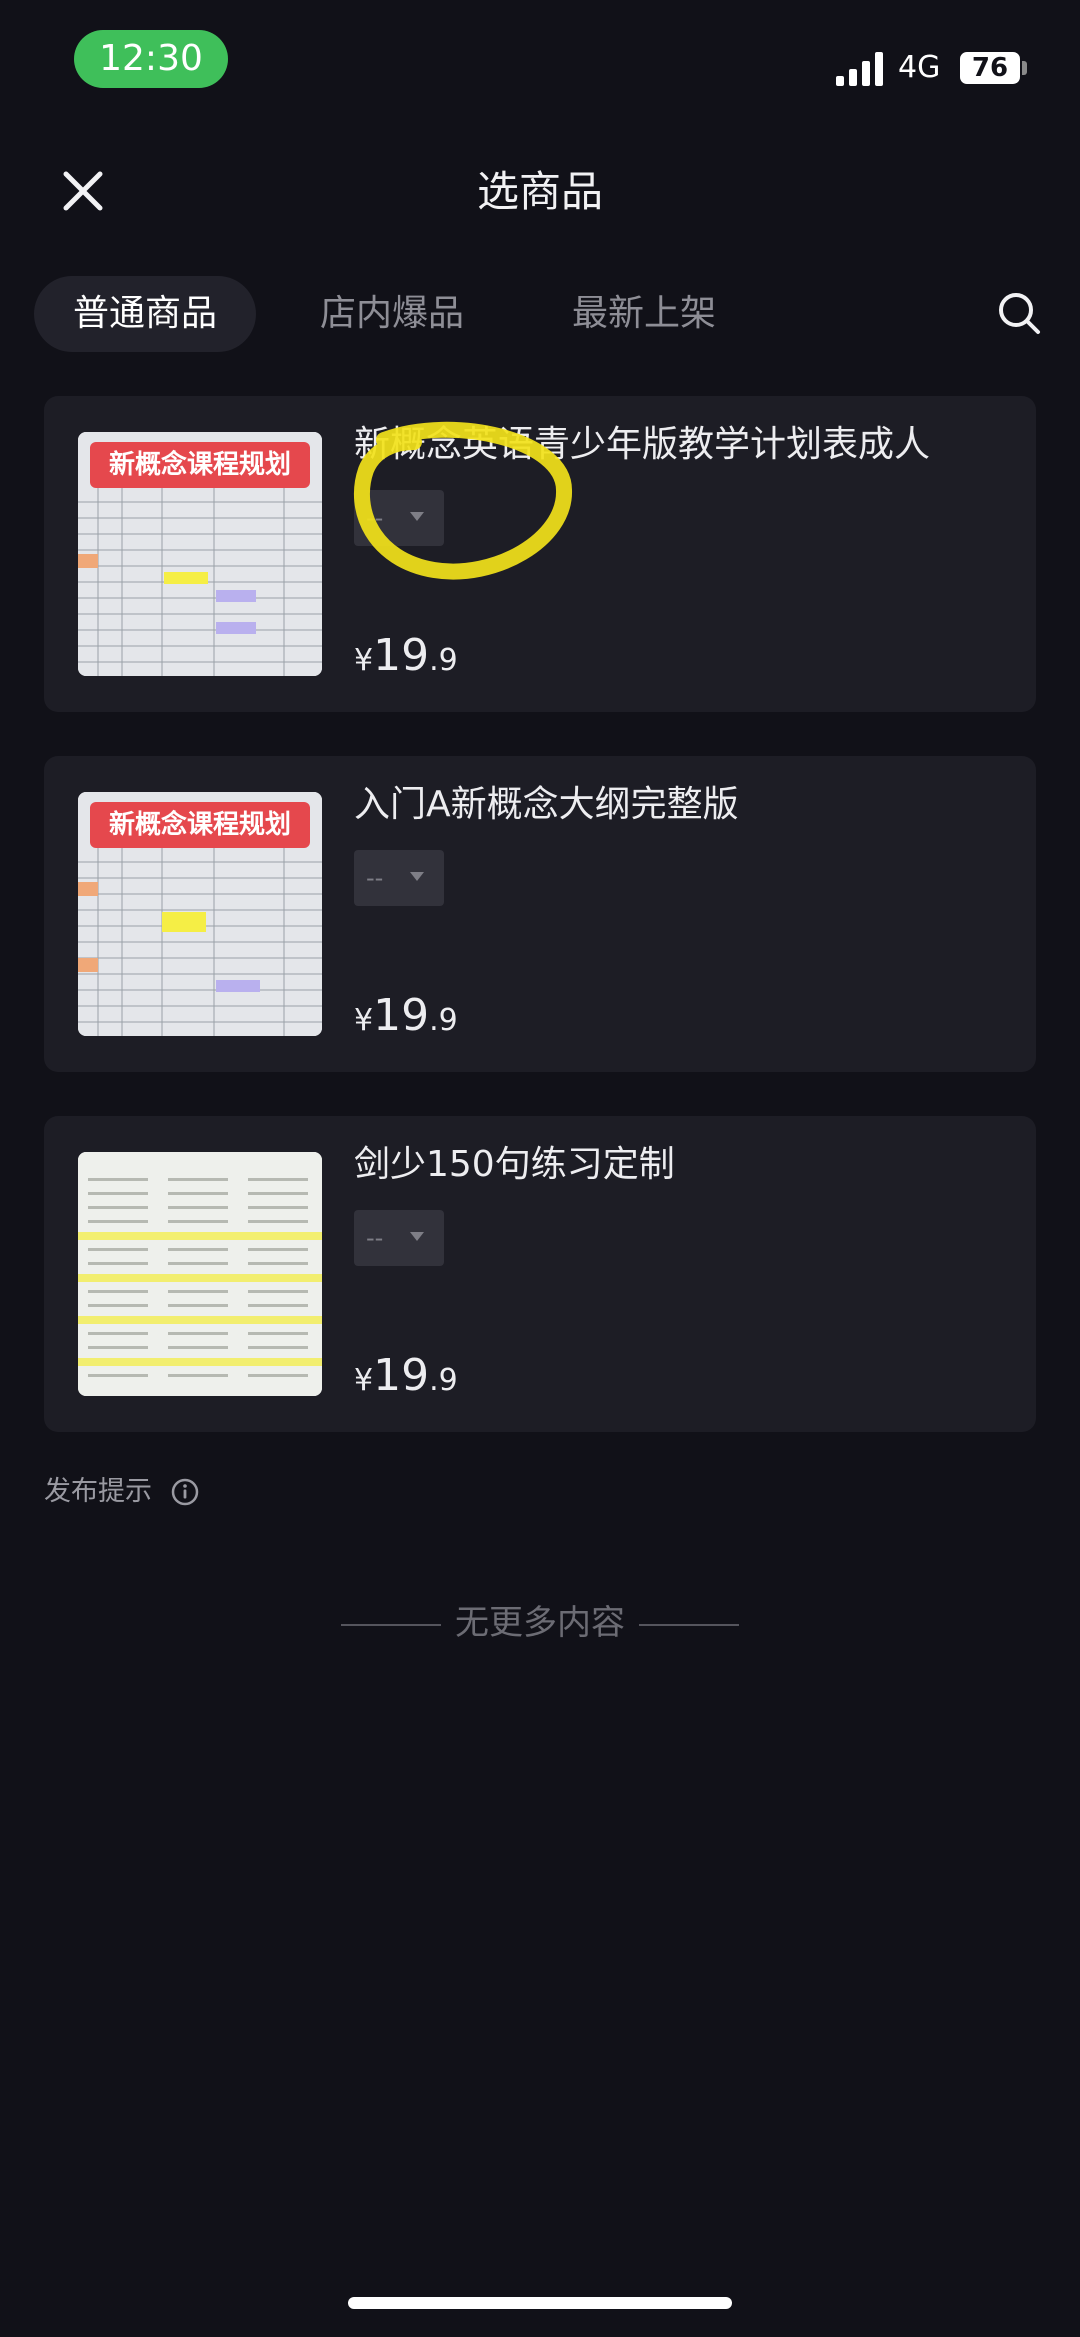 The height and width of the screenshot is (2337, 1080). Describe the element at coordinates (145, 314) in the screenshot. I see `tab-regular-products: 普通商品` at that location.